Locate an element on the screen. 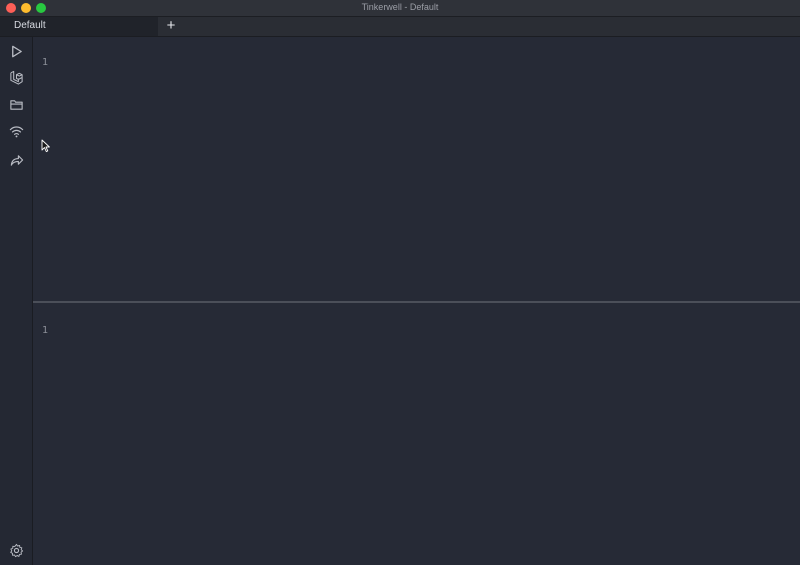 The image size is (800, 565). open-folder-button is located at coordinates (16, 104).